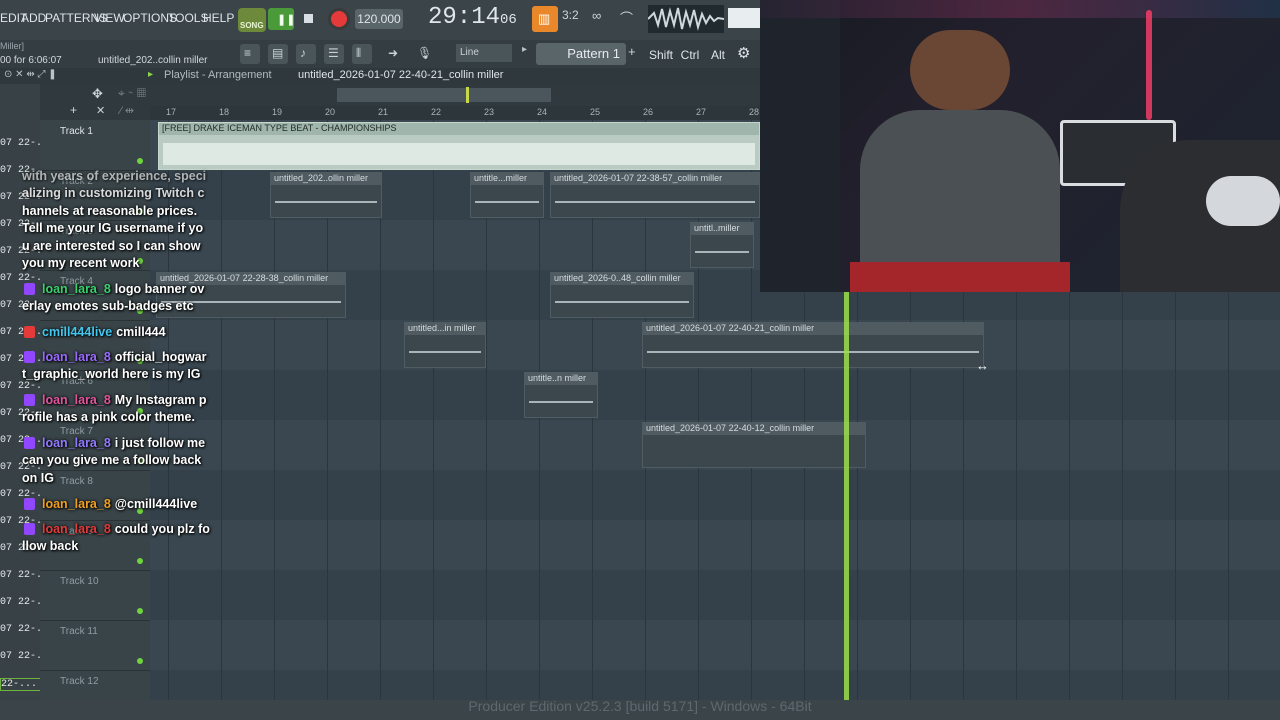 This screenshot has height=720, width=1280. What do you see at coordinates (622, 279) in the screenshot?
I see `clip-title: untitled_2026-0..48_collin miller` at bounding box center [622, 279].